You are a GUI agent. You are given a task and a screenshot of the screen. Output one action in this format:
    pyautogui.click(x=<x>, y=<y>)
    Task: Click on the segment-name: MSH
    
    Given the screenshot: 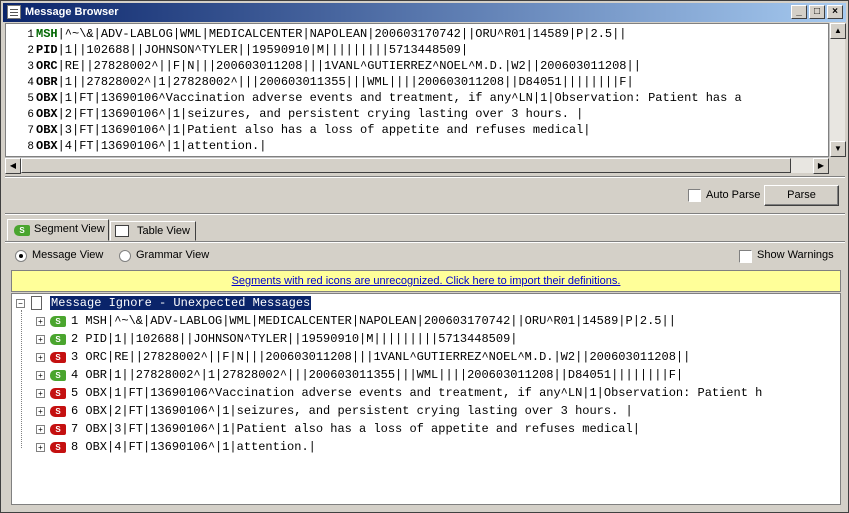 What is the action you would take?
    pyautogui.click(x=47, y=34)
    